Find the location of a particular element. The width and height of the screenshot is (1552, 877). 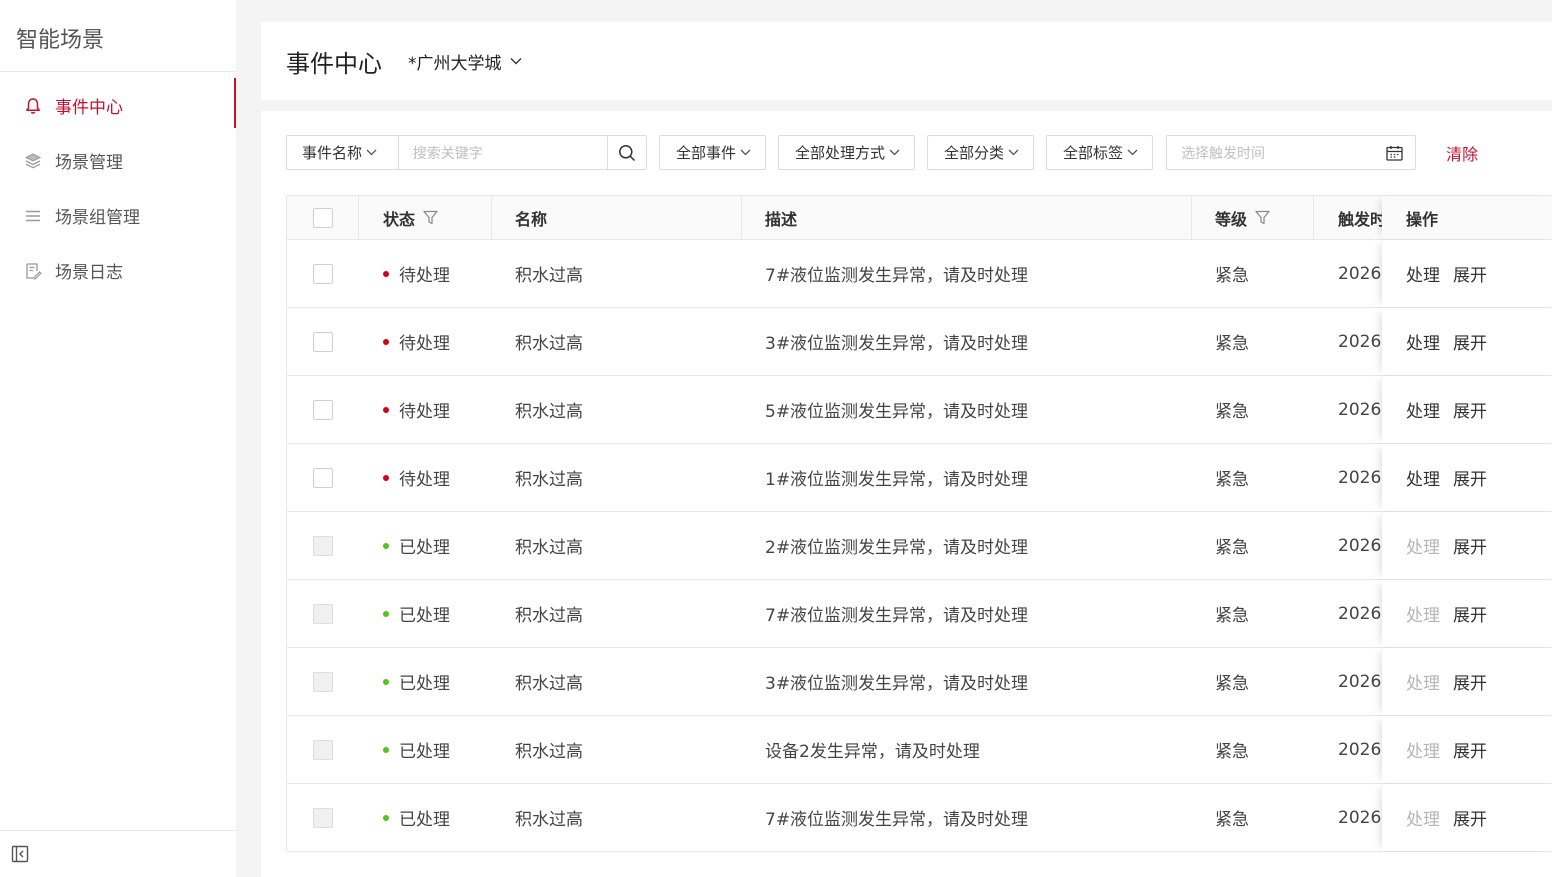

event-type-dropdown: 全部事件 is located at coordinates (713, 152).